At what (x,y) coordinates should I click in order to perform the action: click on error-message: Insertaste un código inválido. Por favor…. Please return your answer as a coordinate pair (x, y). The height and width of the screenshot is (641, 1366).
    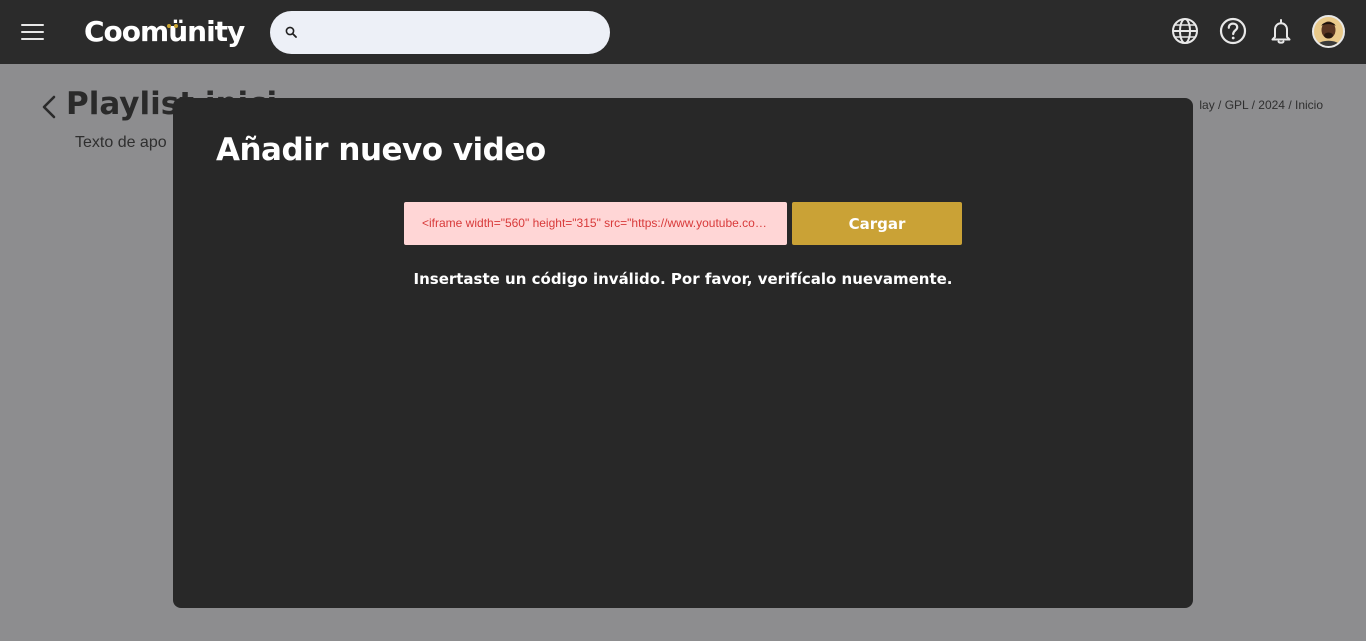
    Looking at the image, I should click on (683, 279).